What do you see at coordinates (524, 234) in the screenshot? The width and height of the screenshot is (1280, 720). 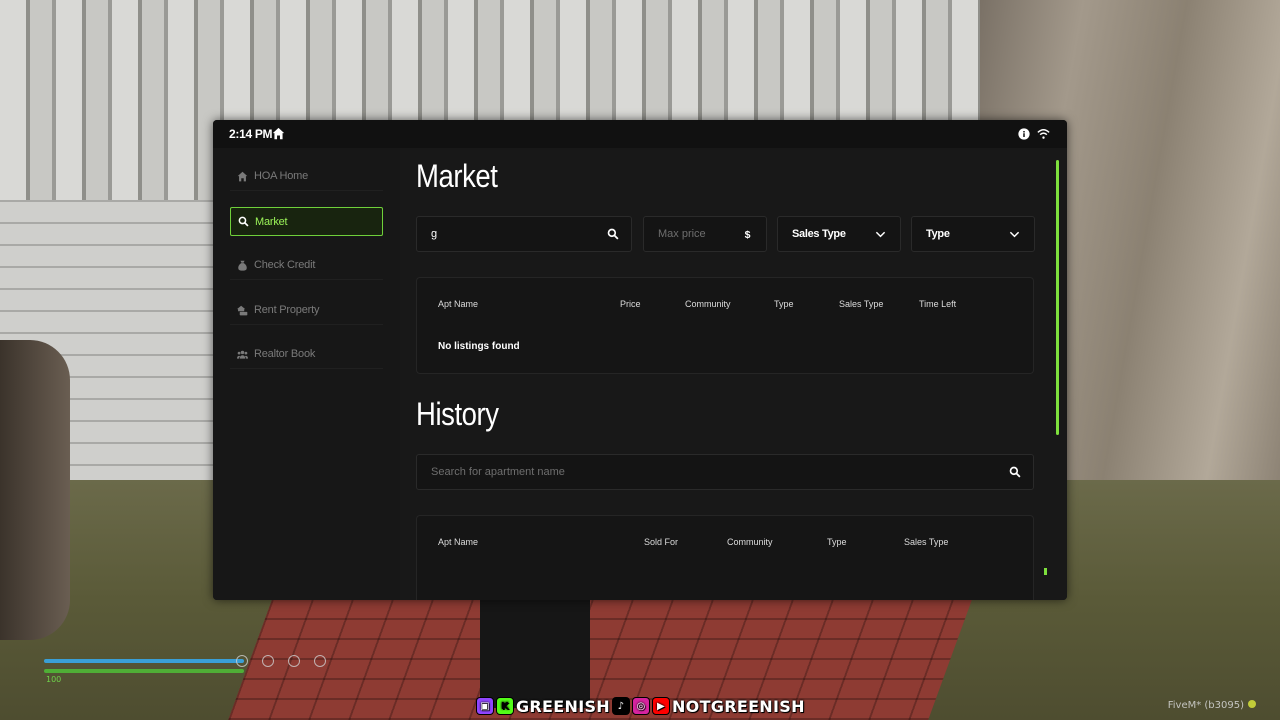 I see `market-search-input: g` at bounding box center [524, 234].